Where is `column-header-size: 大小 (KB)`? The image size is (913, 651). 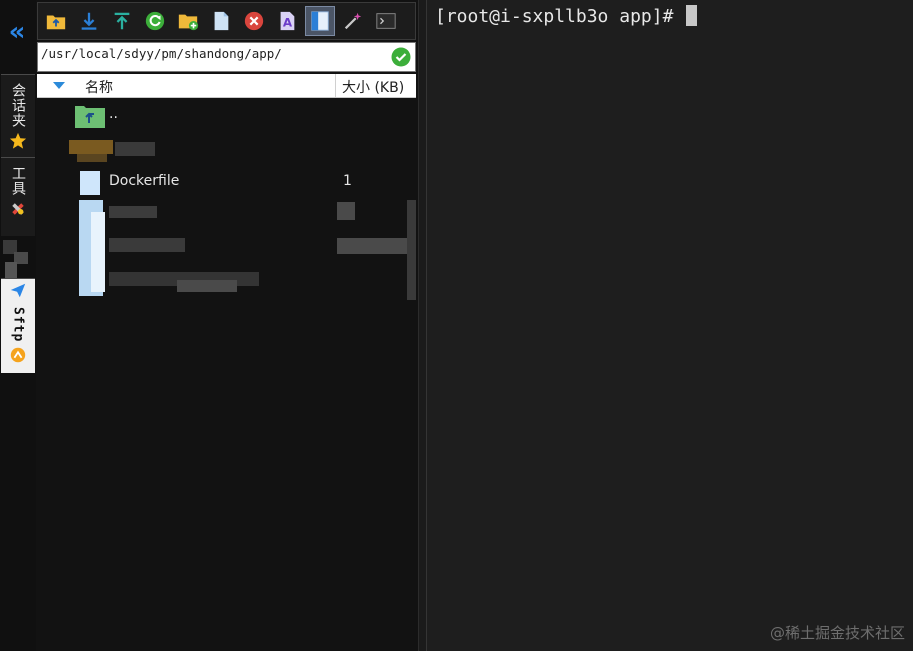 column-header-size: 大小 (KB) is located at coordinates (375, 85).